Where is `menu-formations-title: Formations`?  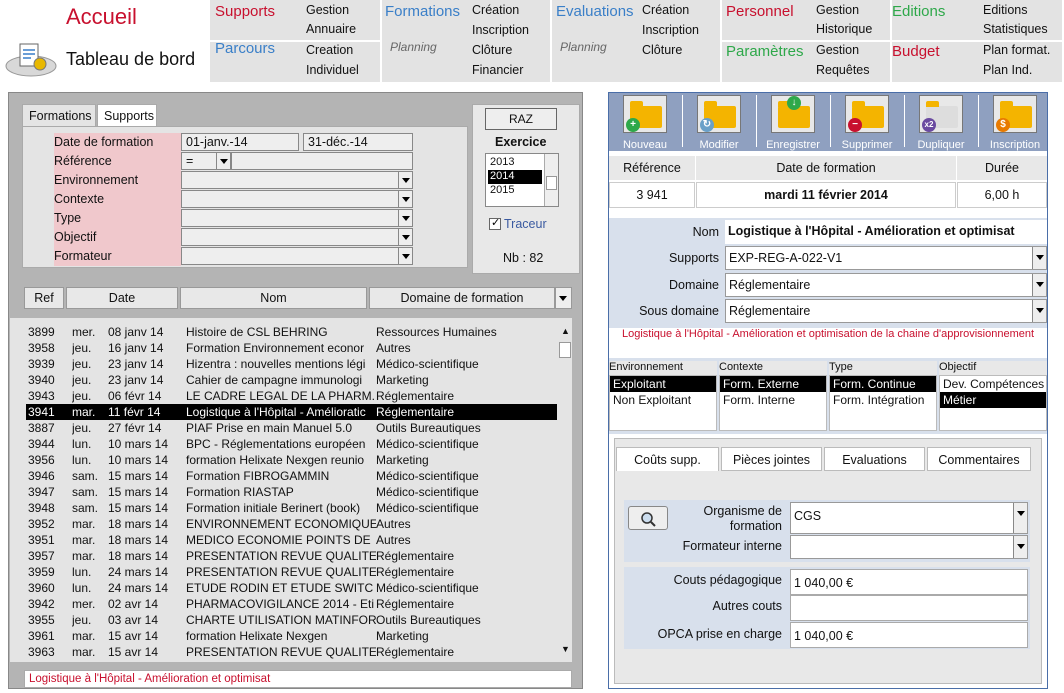 menu-formations-title: Formations is located at coordinates (422, 11).